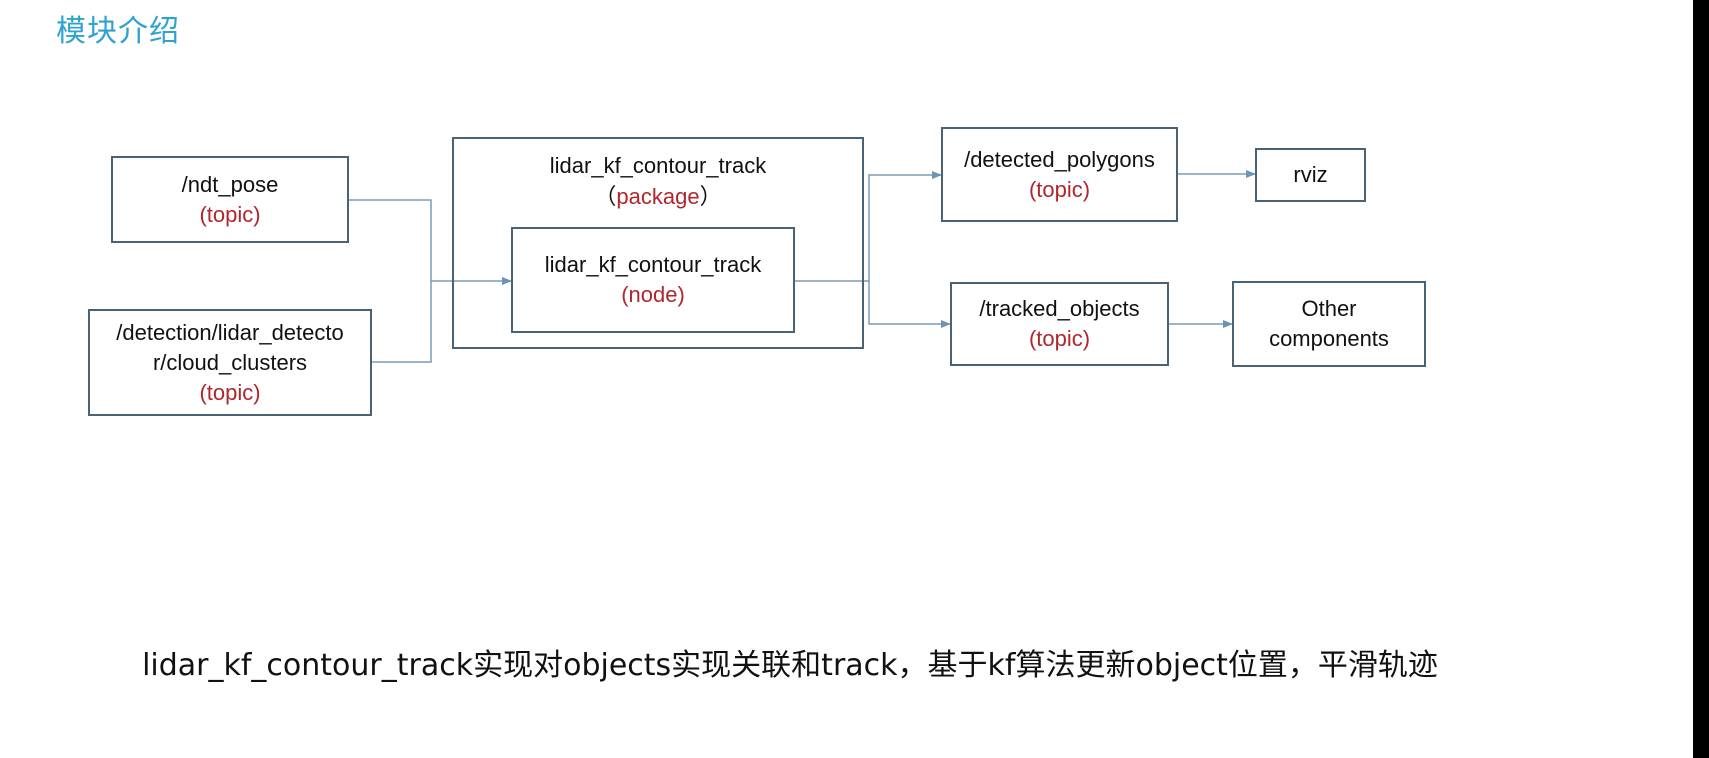 The image size is (1709, 758). I want to click on node-rviz: rviz, so click(1310, 175).